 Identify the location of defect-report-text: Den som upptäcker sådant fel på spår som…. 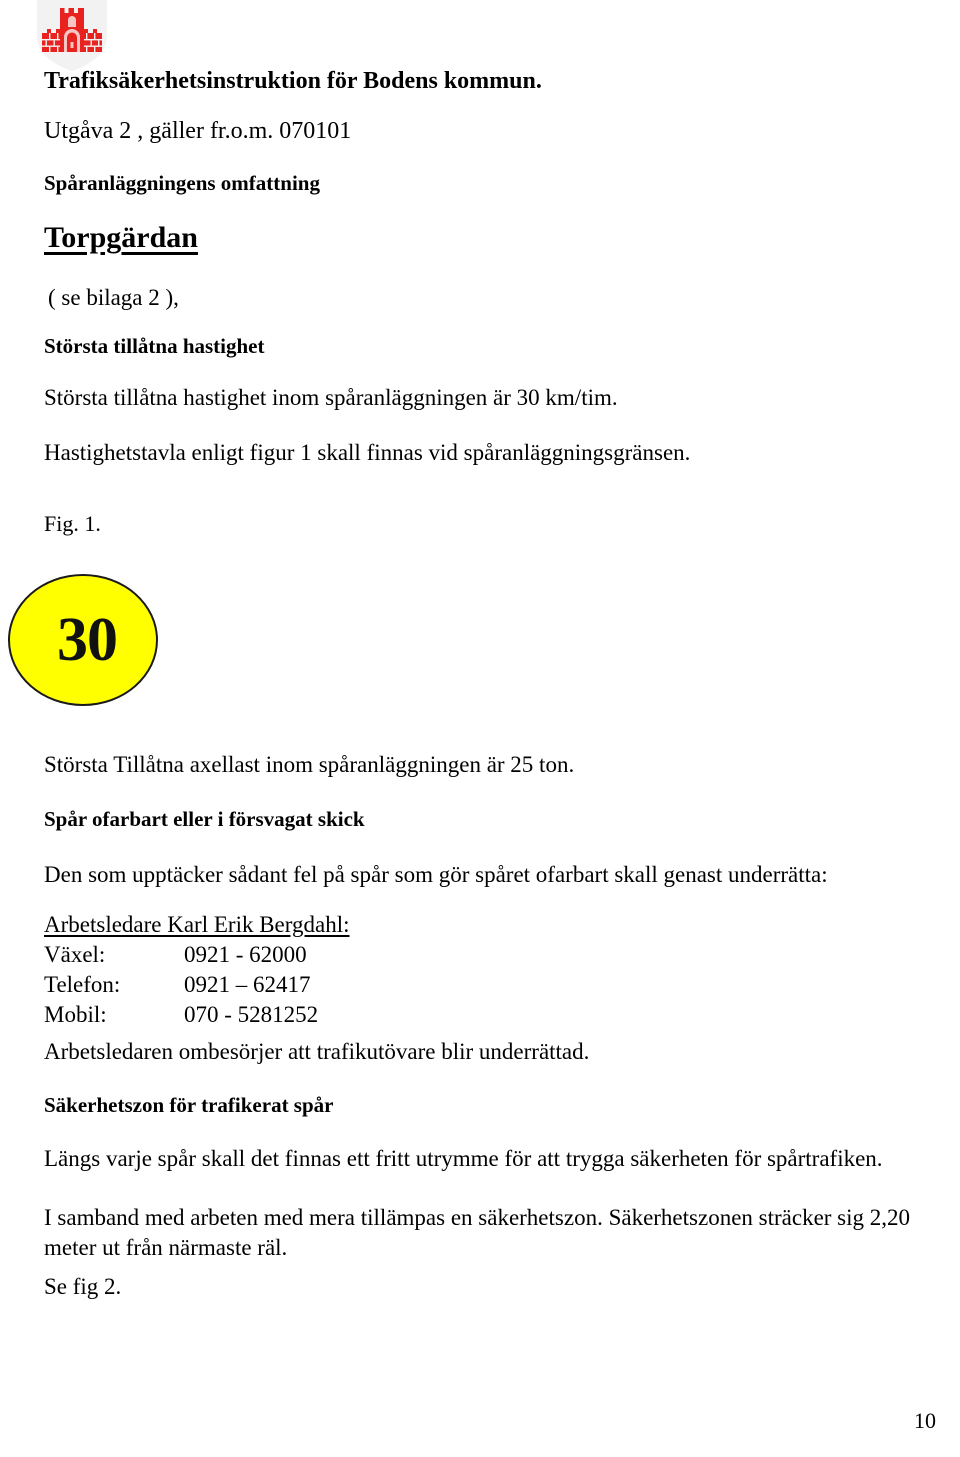
(436, 874).